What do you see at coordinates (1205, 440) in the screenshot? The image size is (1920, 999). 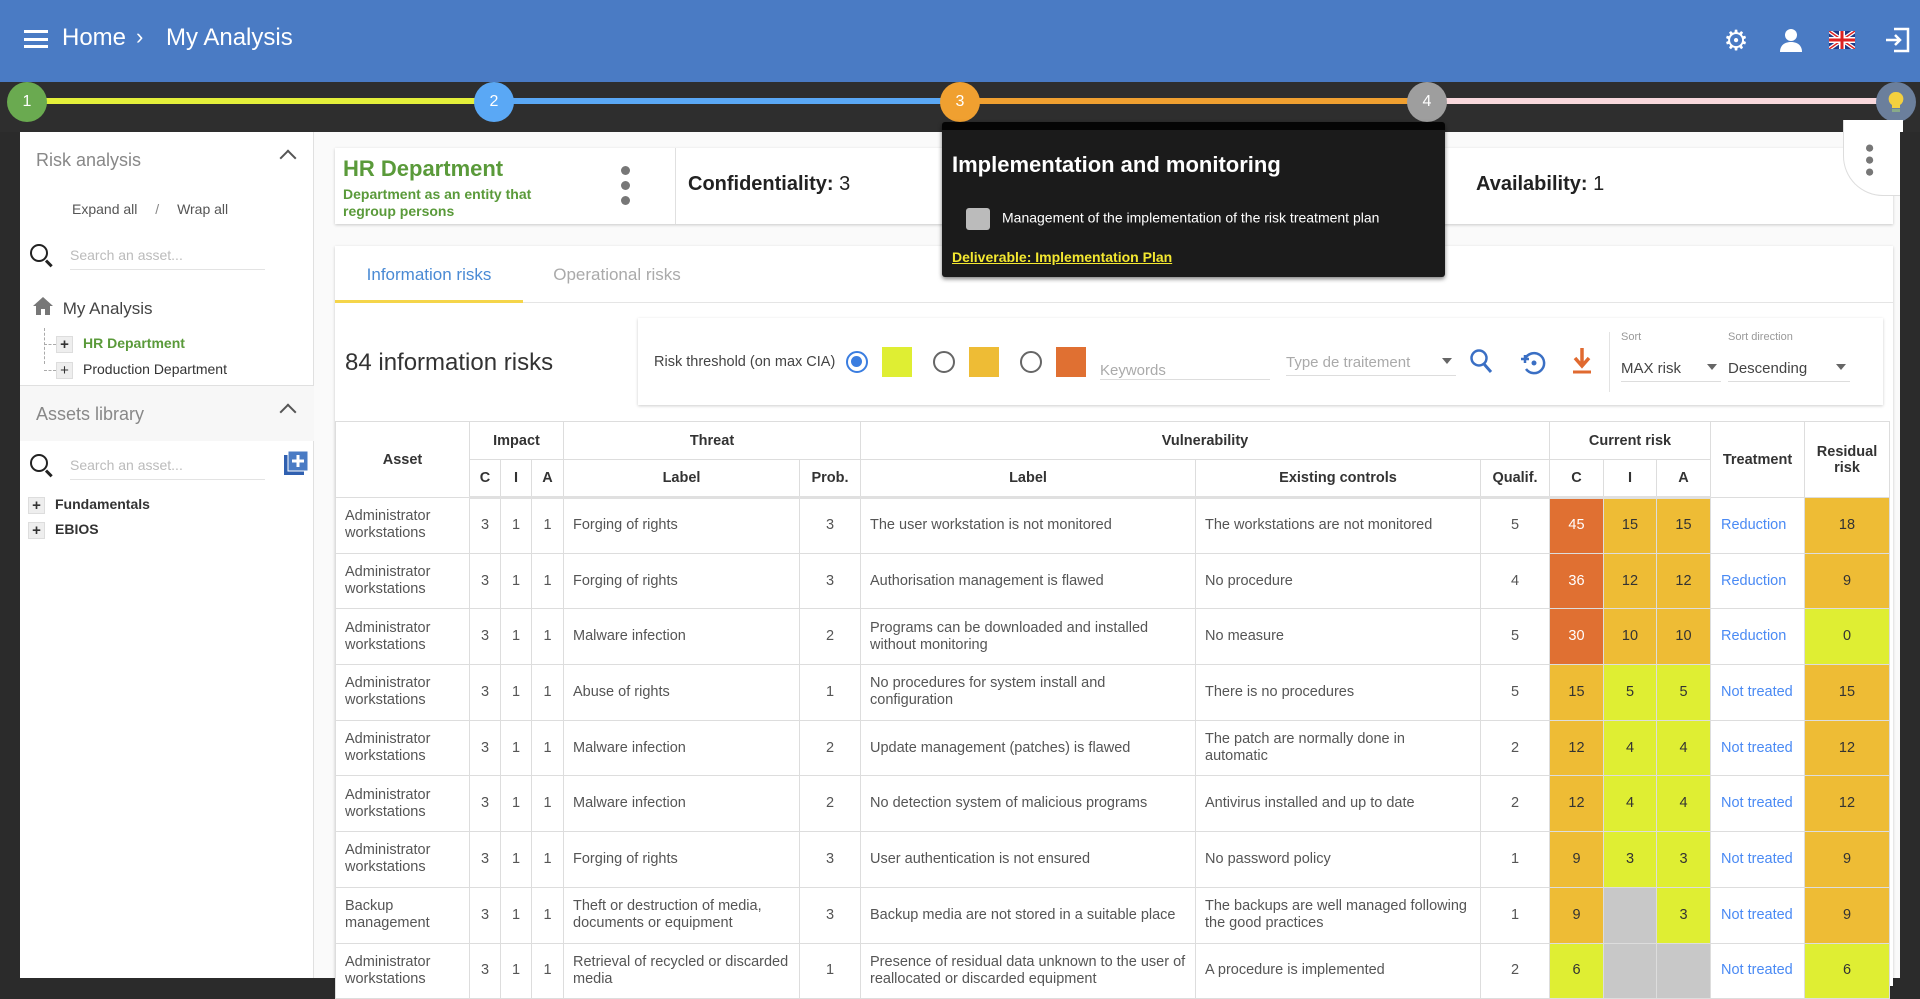 I see `col-vulnerability: Vulnerability` at bounding box center [1205, 440].